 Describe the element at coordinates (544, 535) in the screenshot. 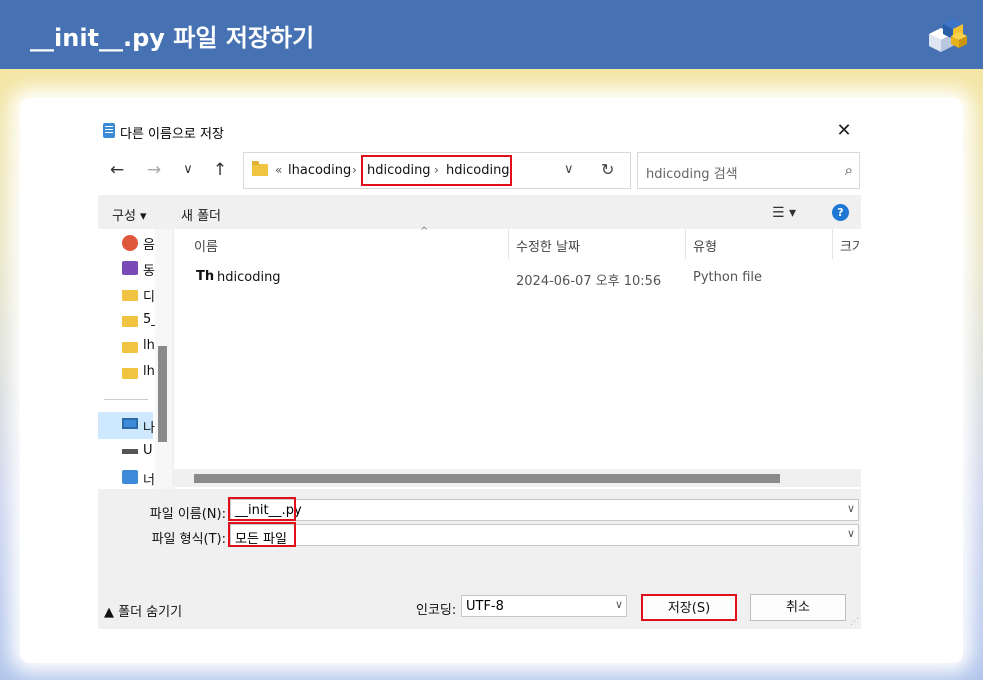

I see `filetype-select: 모든 파일 ∨` at that location.